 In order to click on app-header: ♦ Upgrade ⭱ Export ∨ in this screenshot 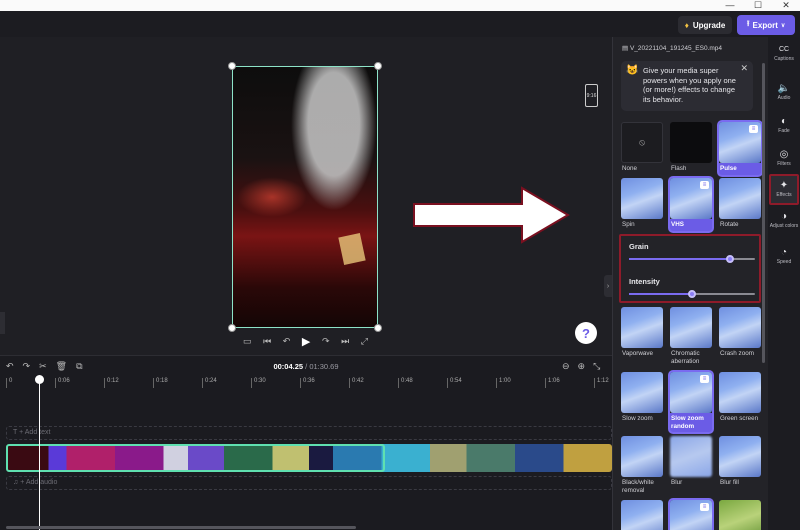, I will do `click(400, 24)`.